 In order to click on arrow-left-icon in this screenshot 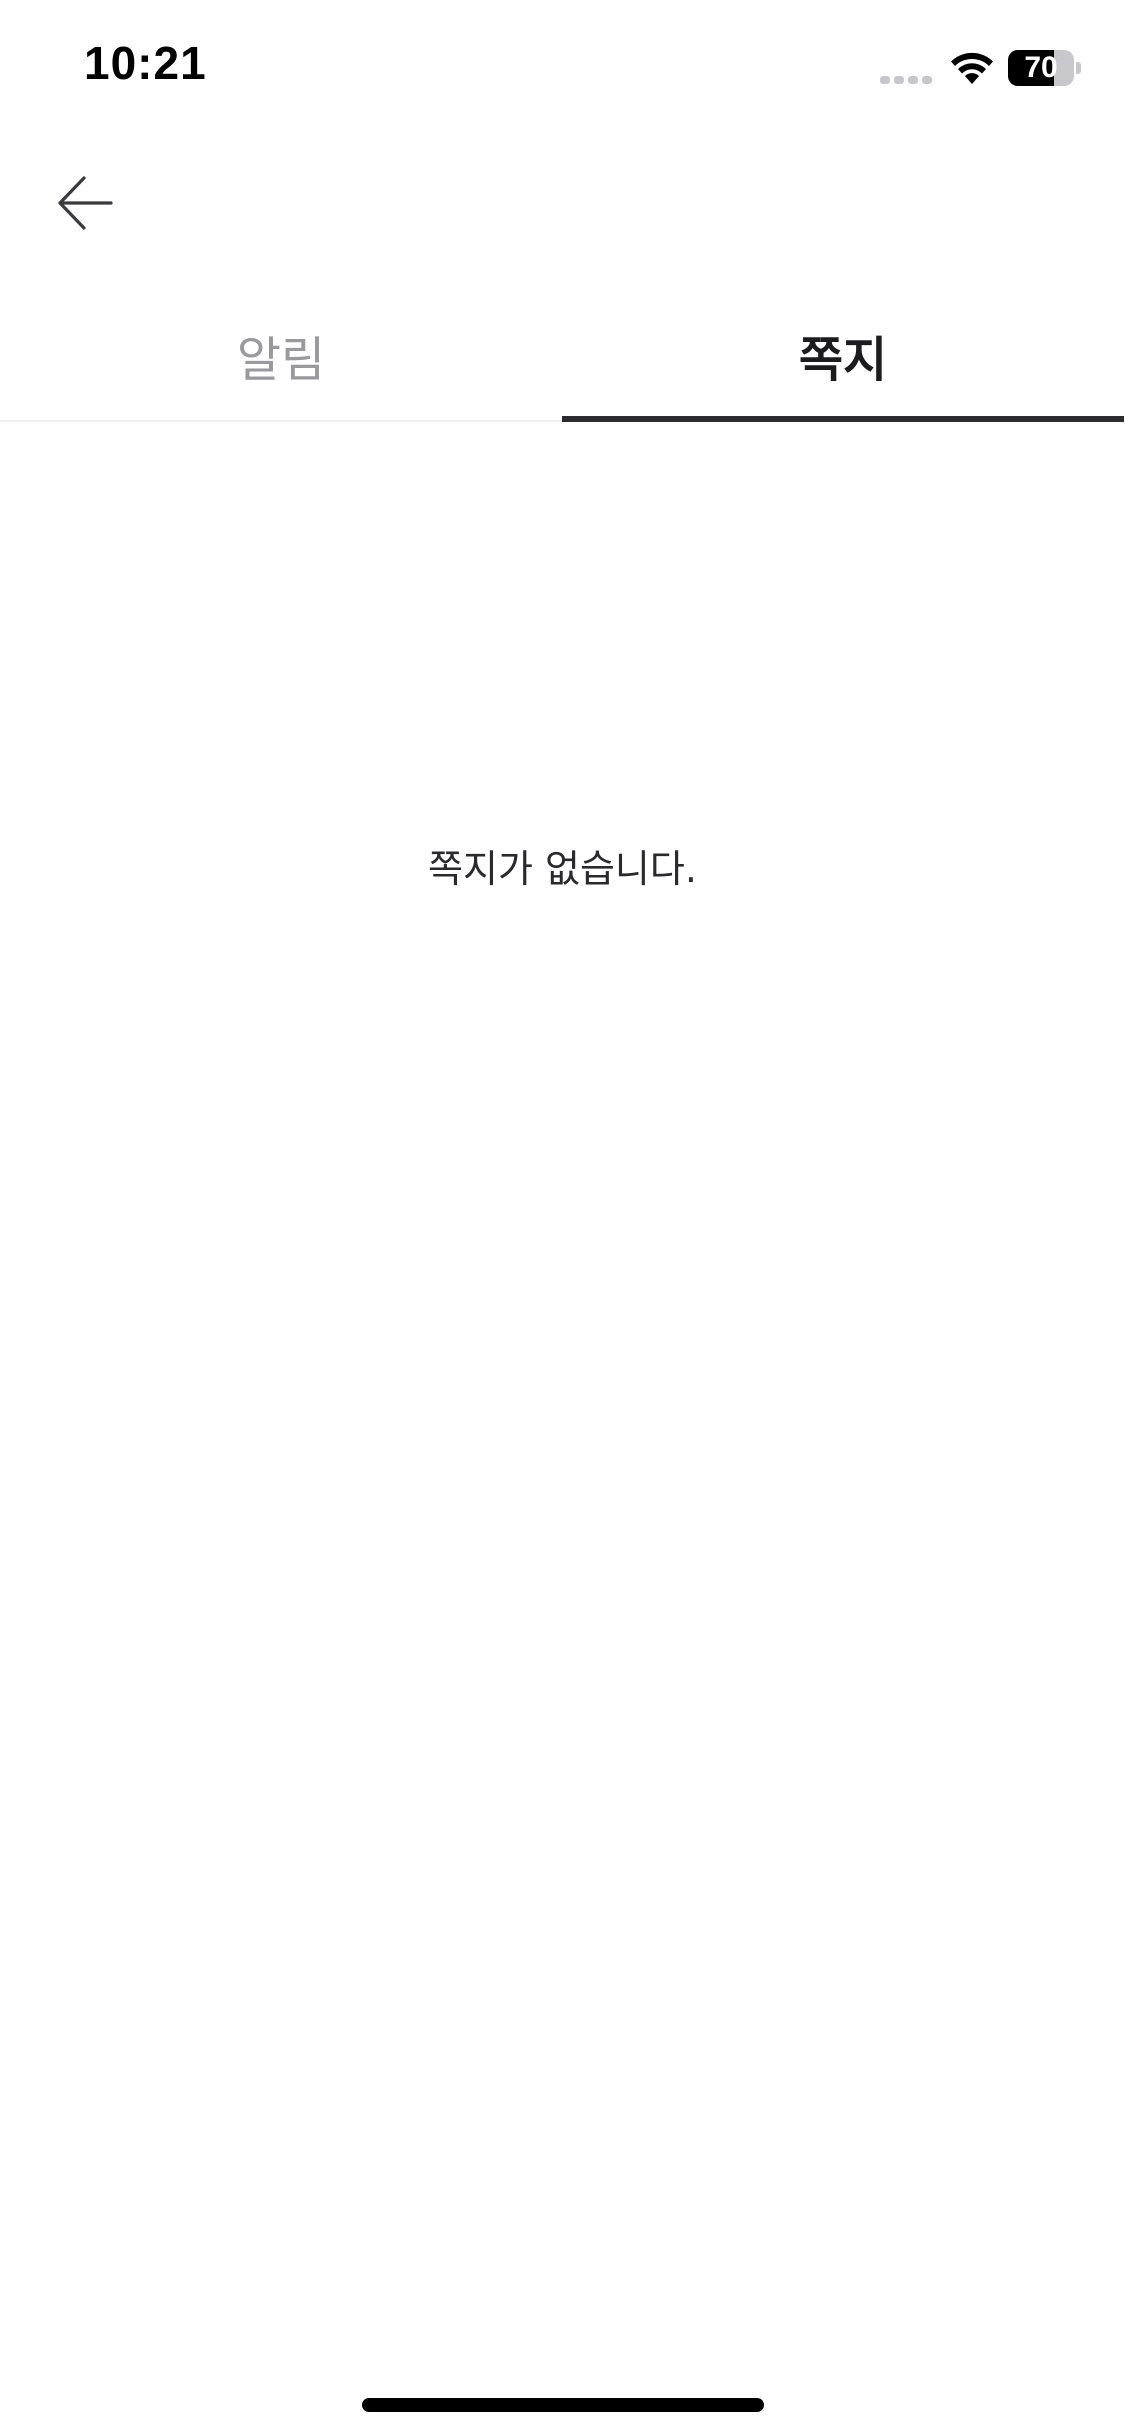, I will do `click(85, 203)`.